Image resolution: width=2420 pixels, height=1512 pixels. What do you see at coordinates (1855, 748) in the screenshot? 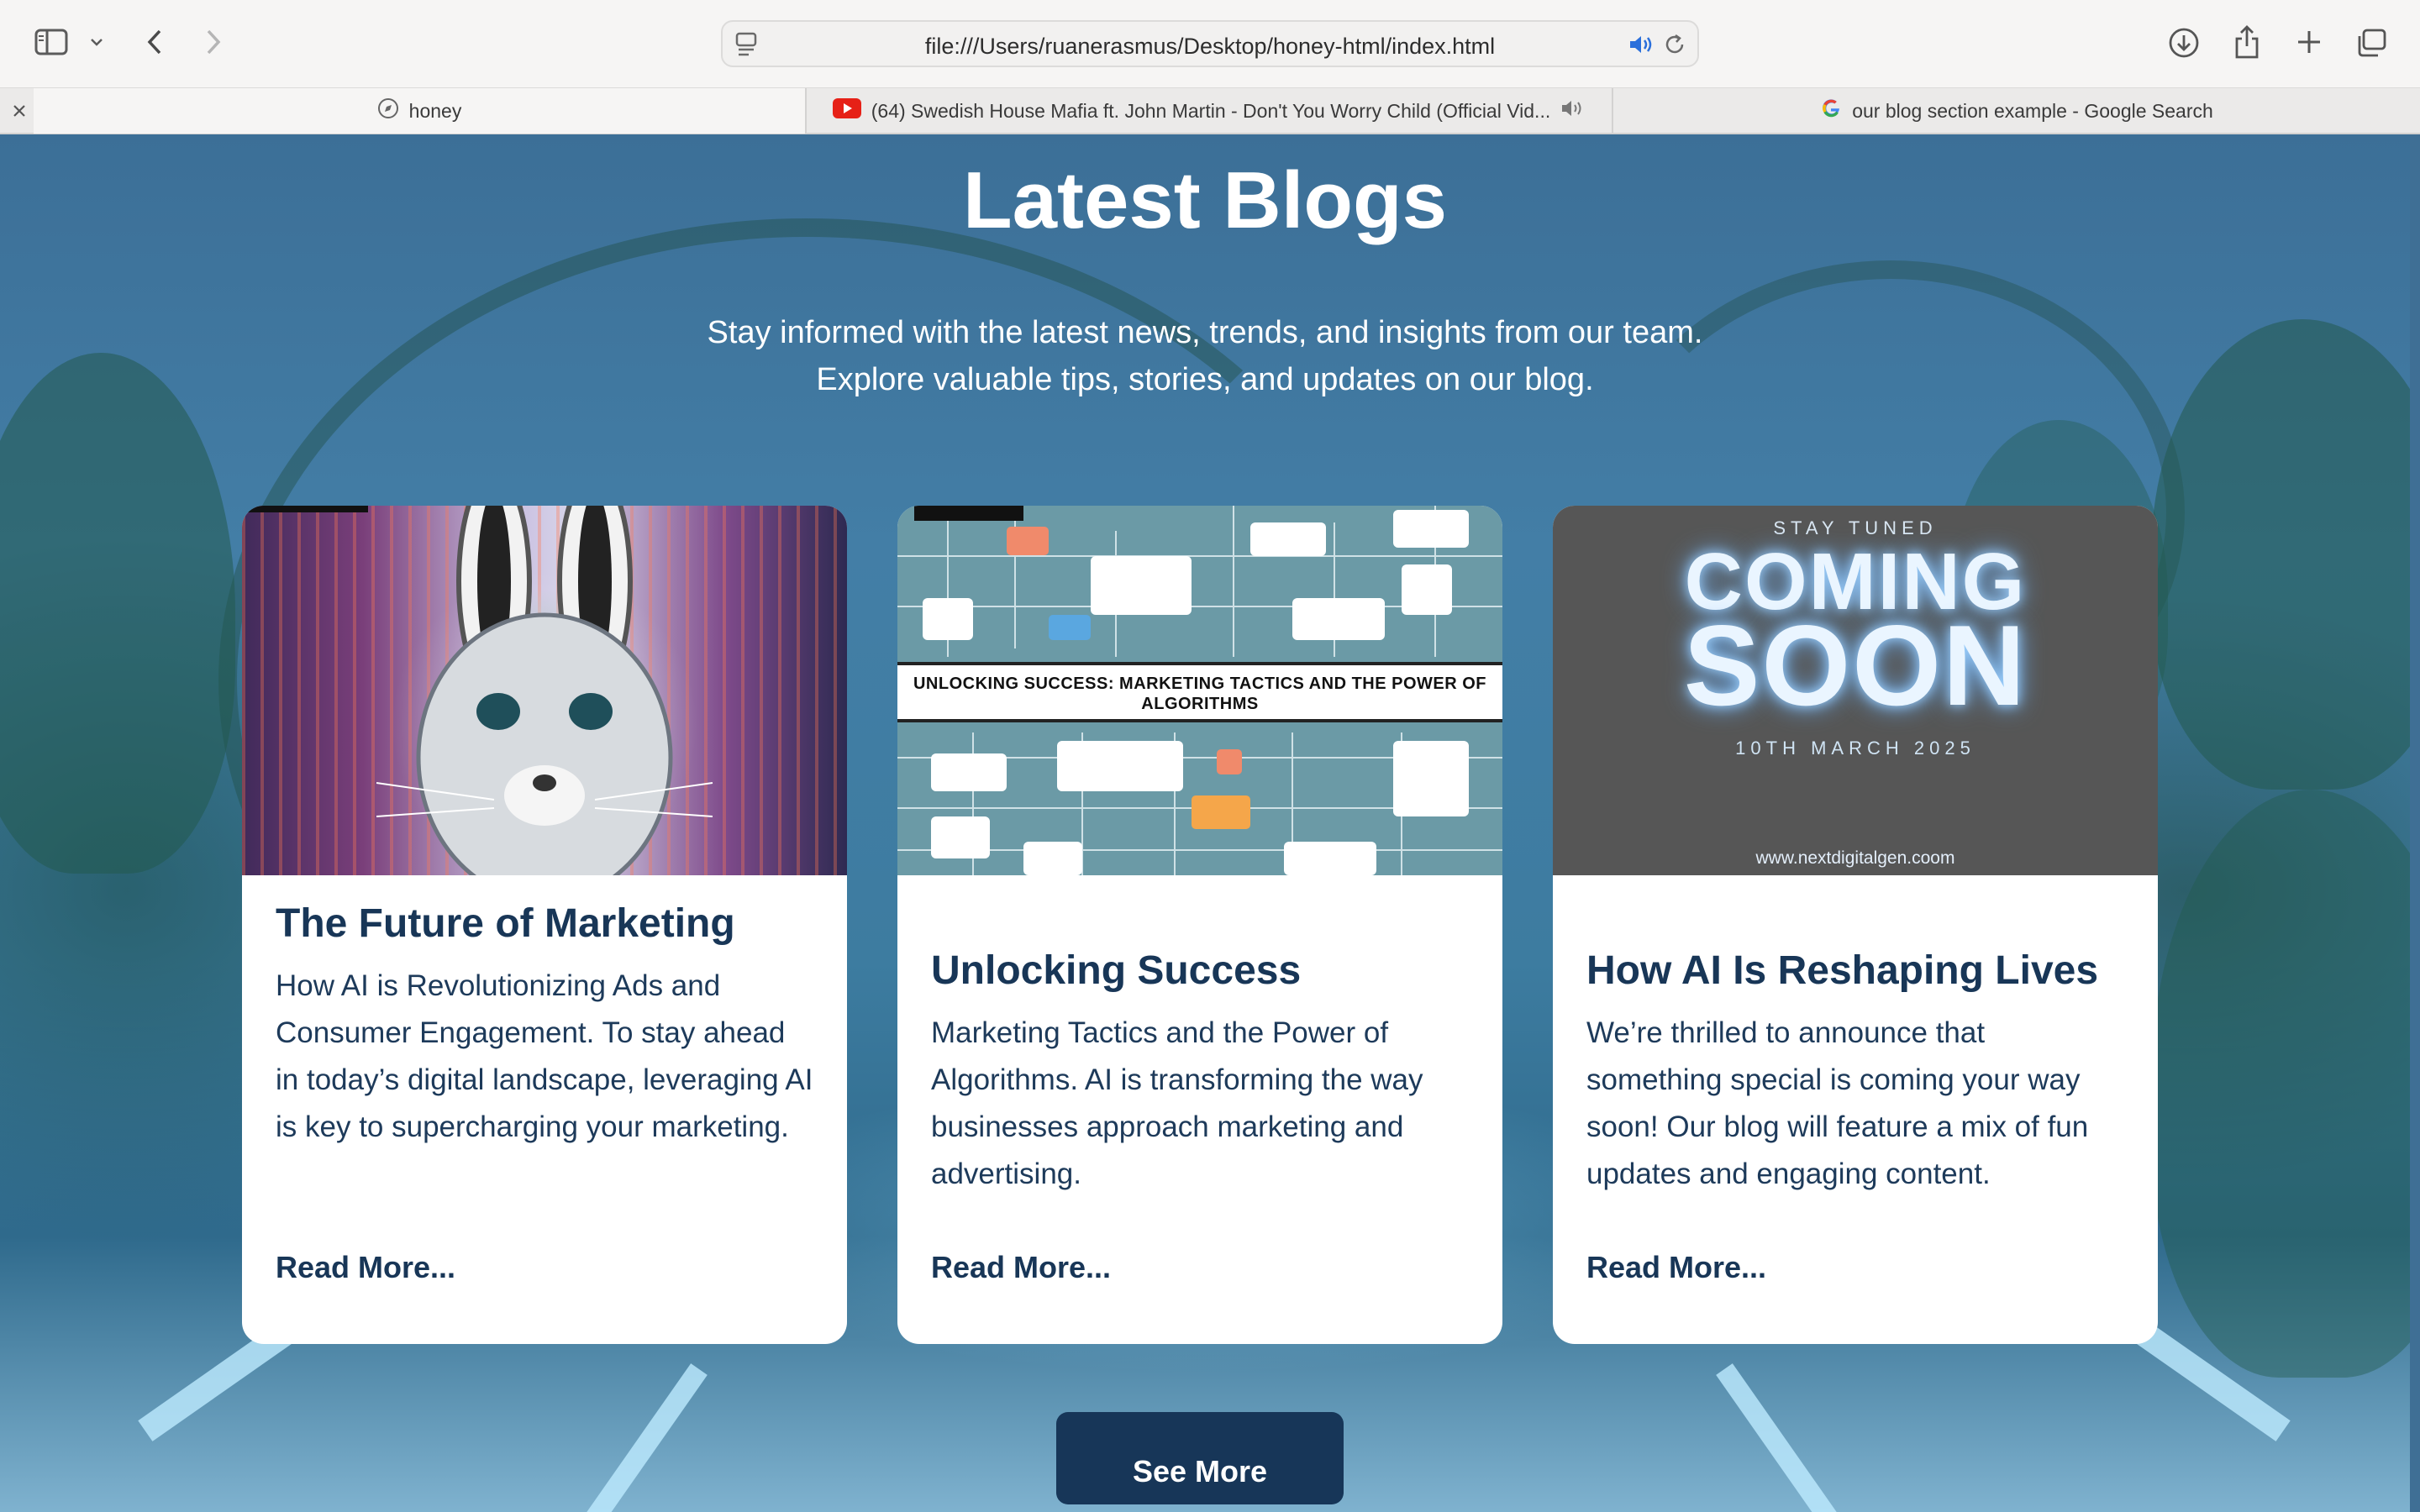
I see `coming-soon-date: 10TH MARCH 2025` at bounding box center [1855, 748].